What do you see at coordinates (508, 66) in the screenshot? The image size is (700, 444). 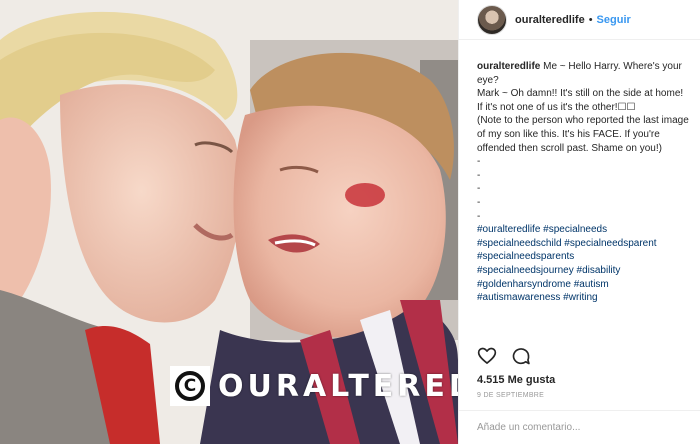 I see `caption-username: ouralteredlife` at bounding box center [508, 66].